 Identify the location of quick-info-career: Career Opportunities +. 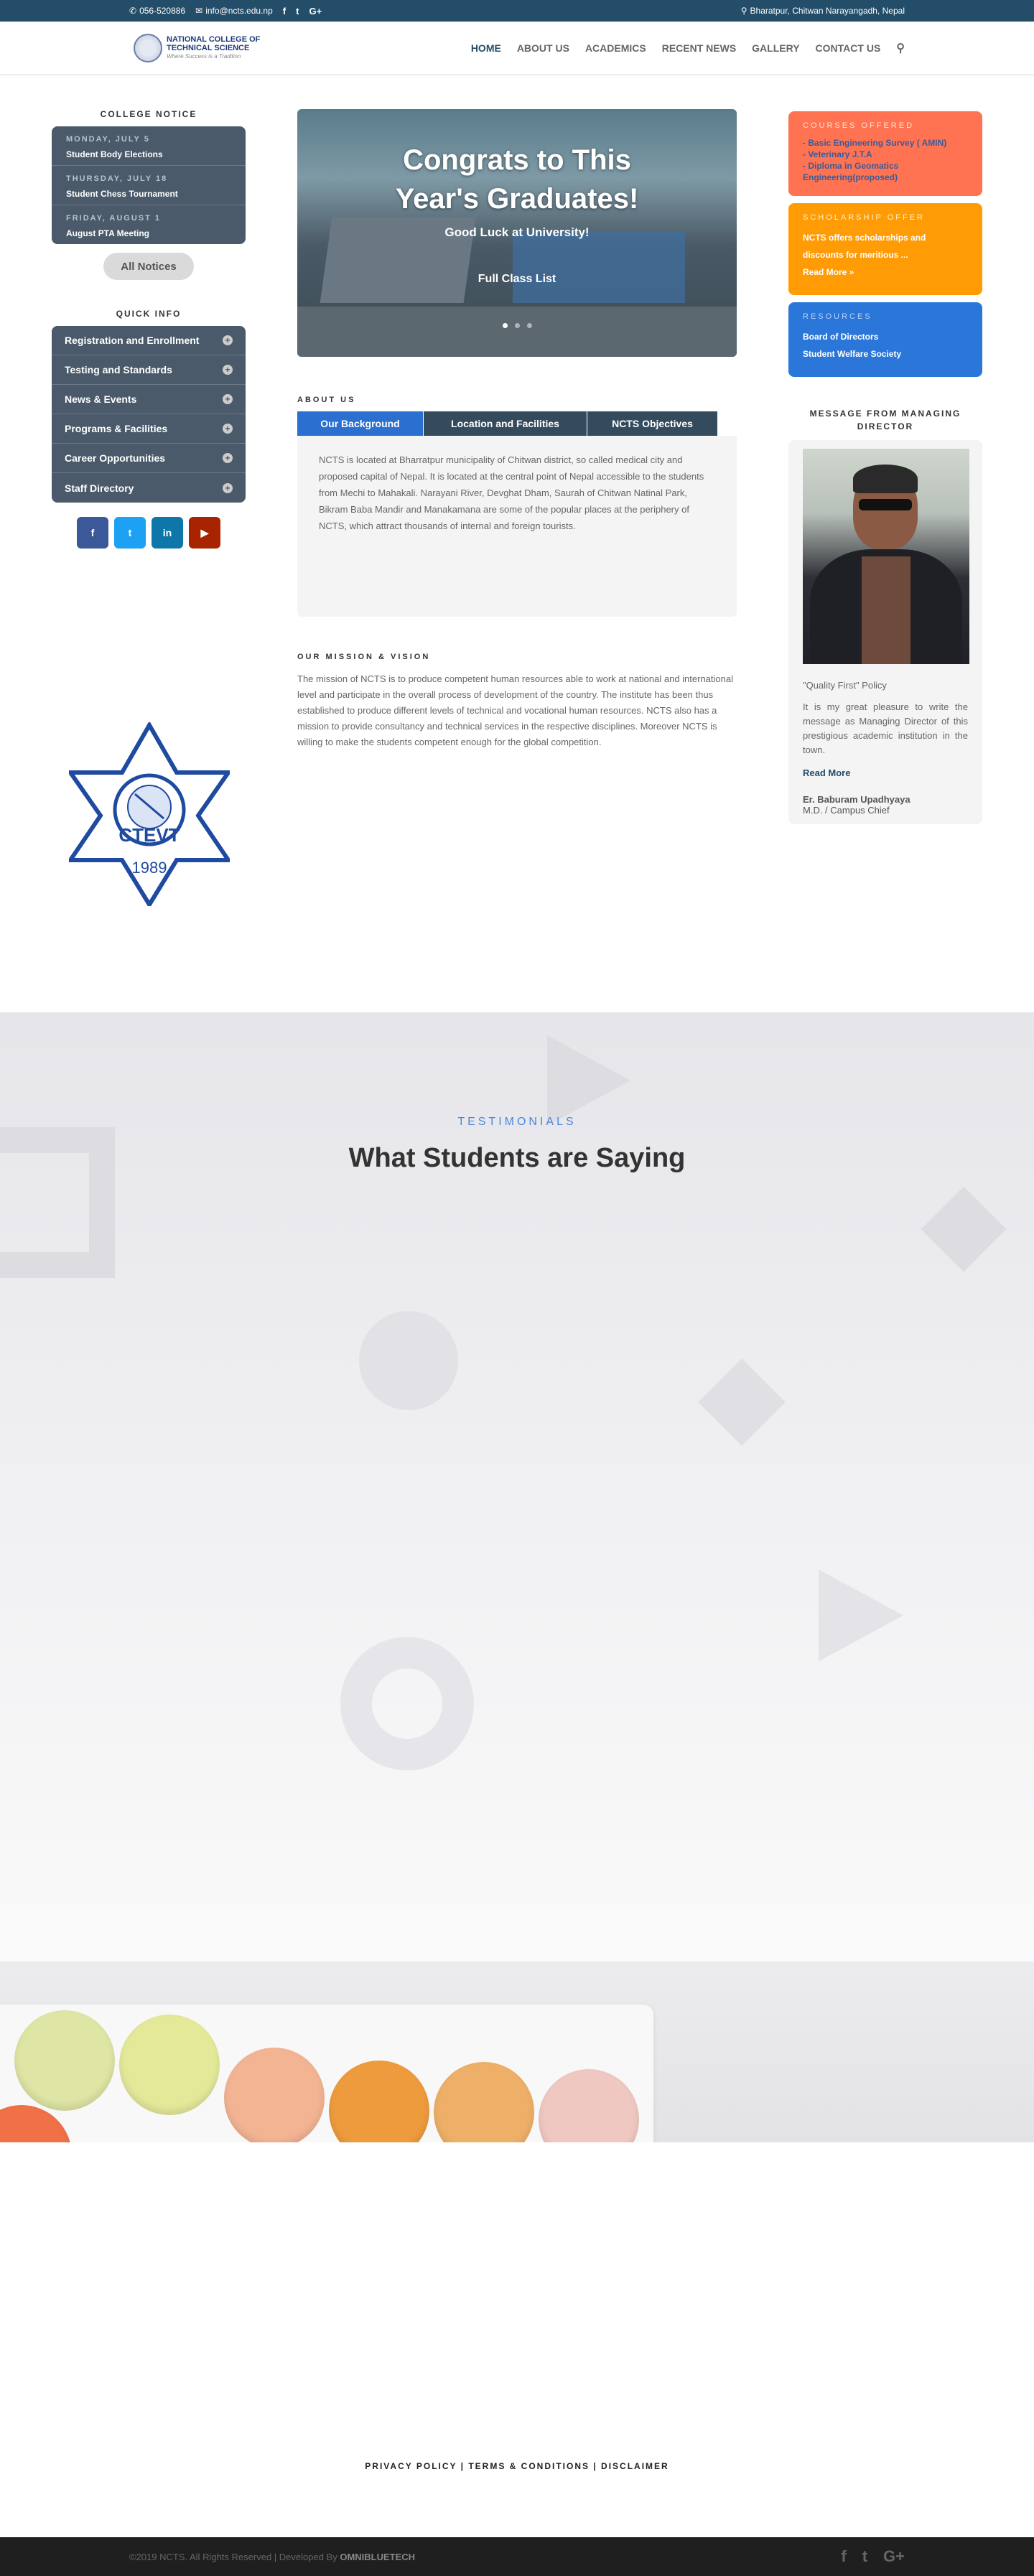
(149, 458).